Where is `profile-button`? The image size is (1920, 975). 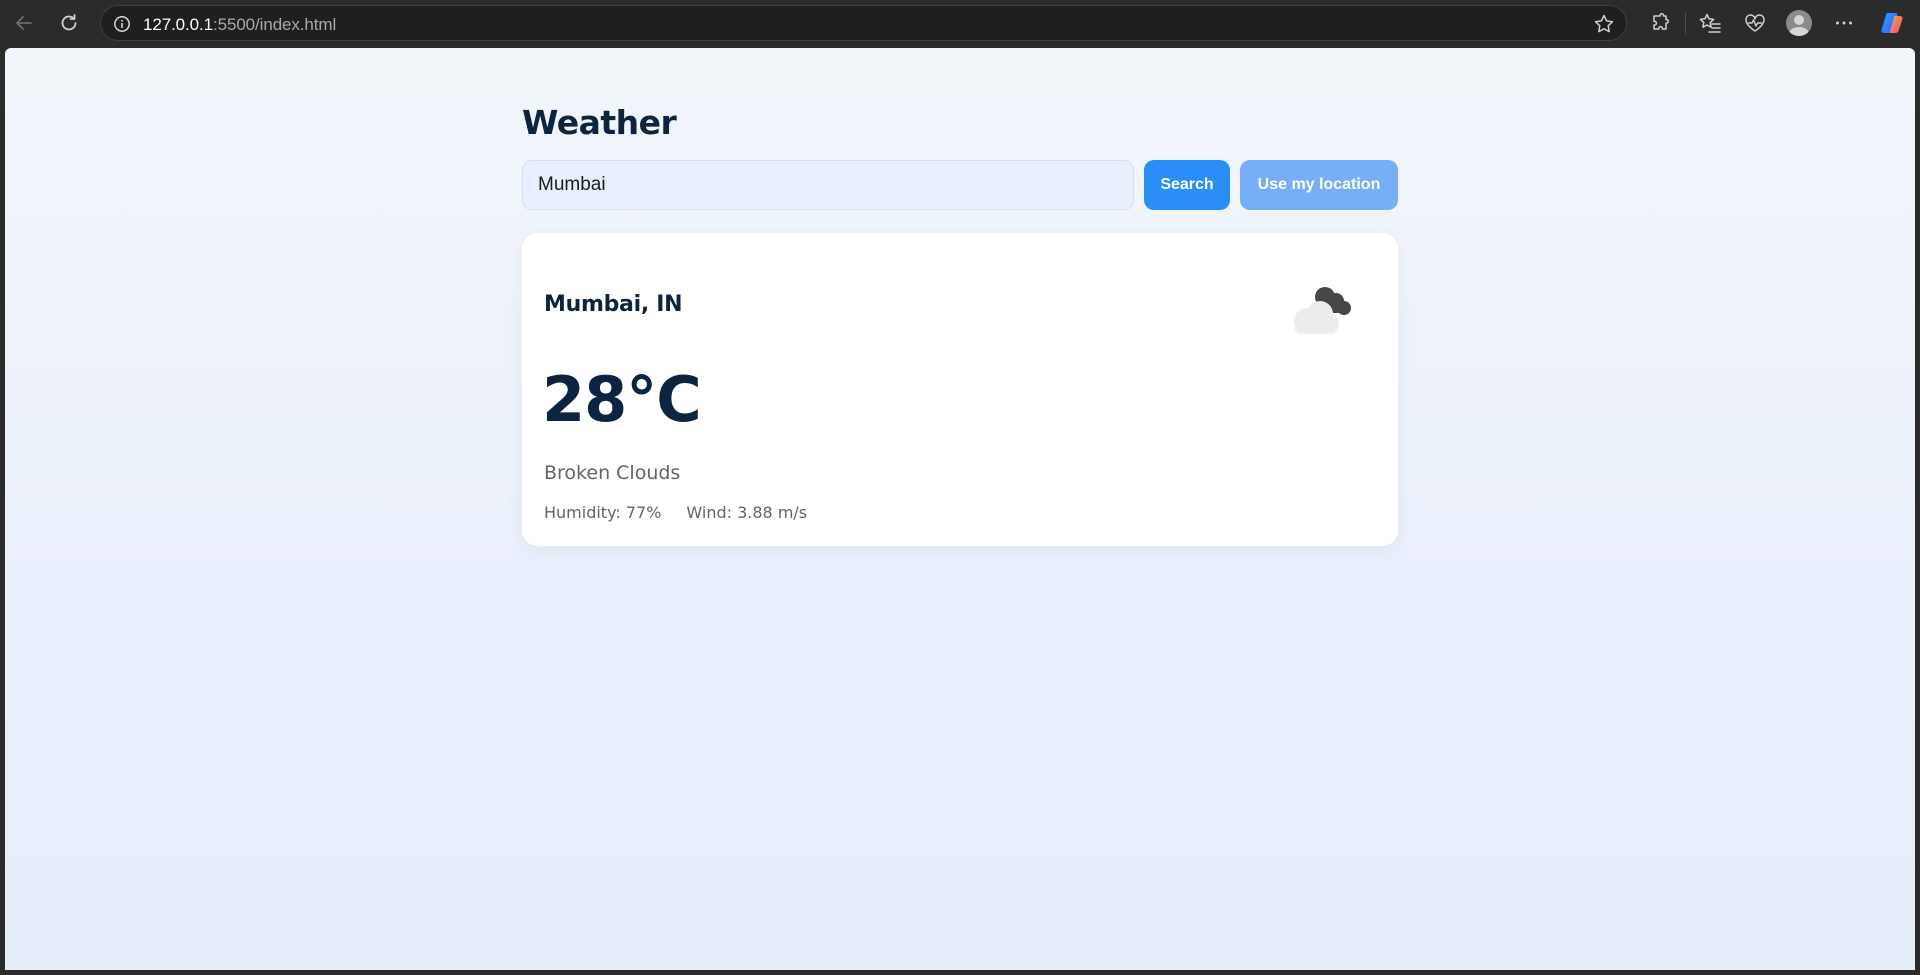 profile-button is located at coordinates (1799, 23).